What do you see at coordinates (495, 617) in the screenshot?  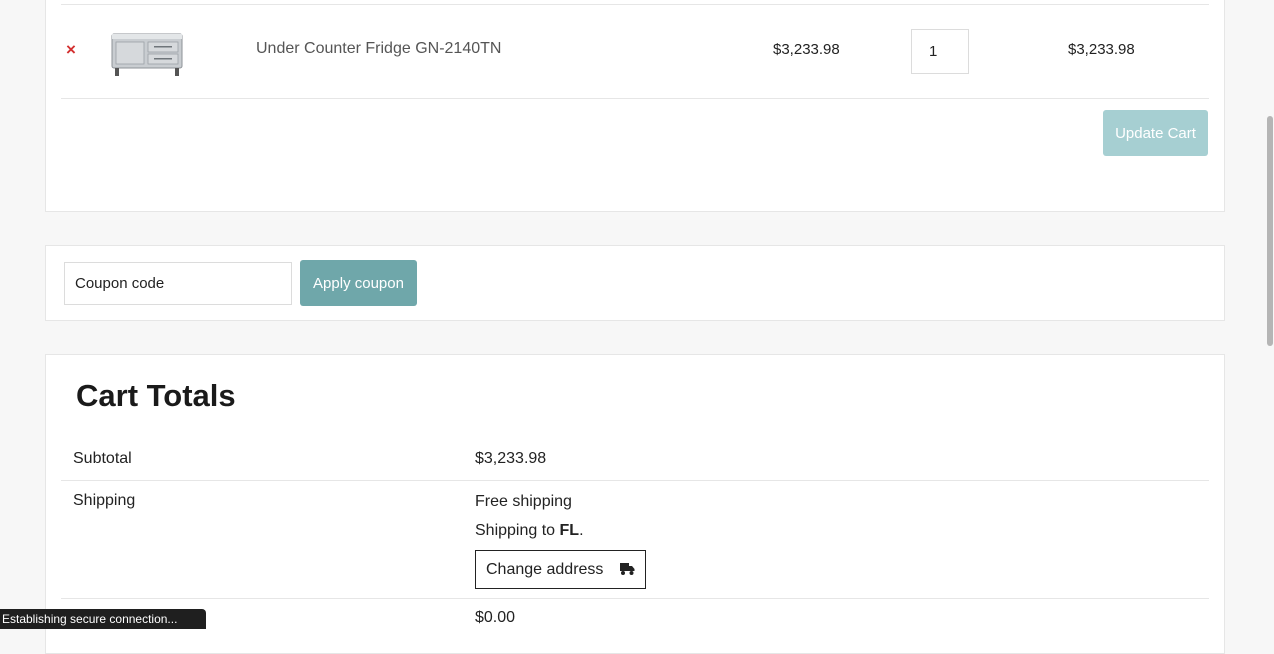 I see `next-total-value: $0.00` at bounding box center [495, 617].